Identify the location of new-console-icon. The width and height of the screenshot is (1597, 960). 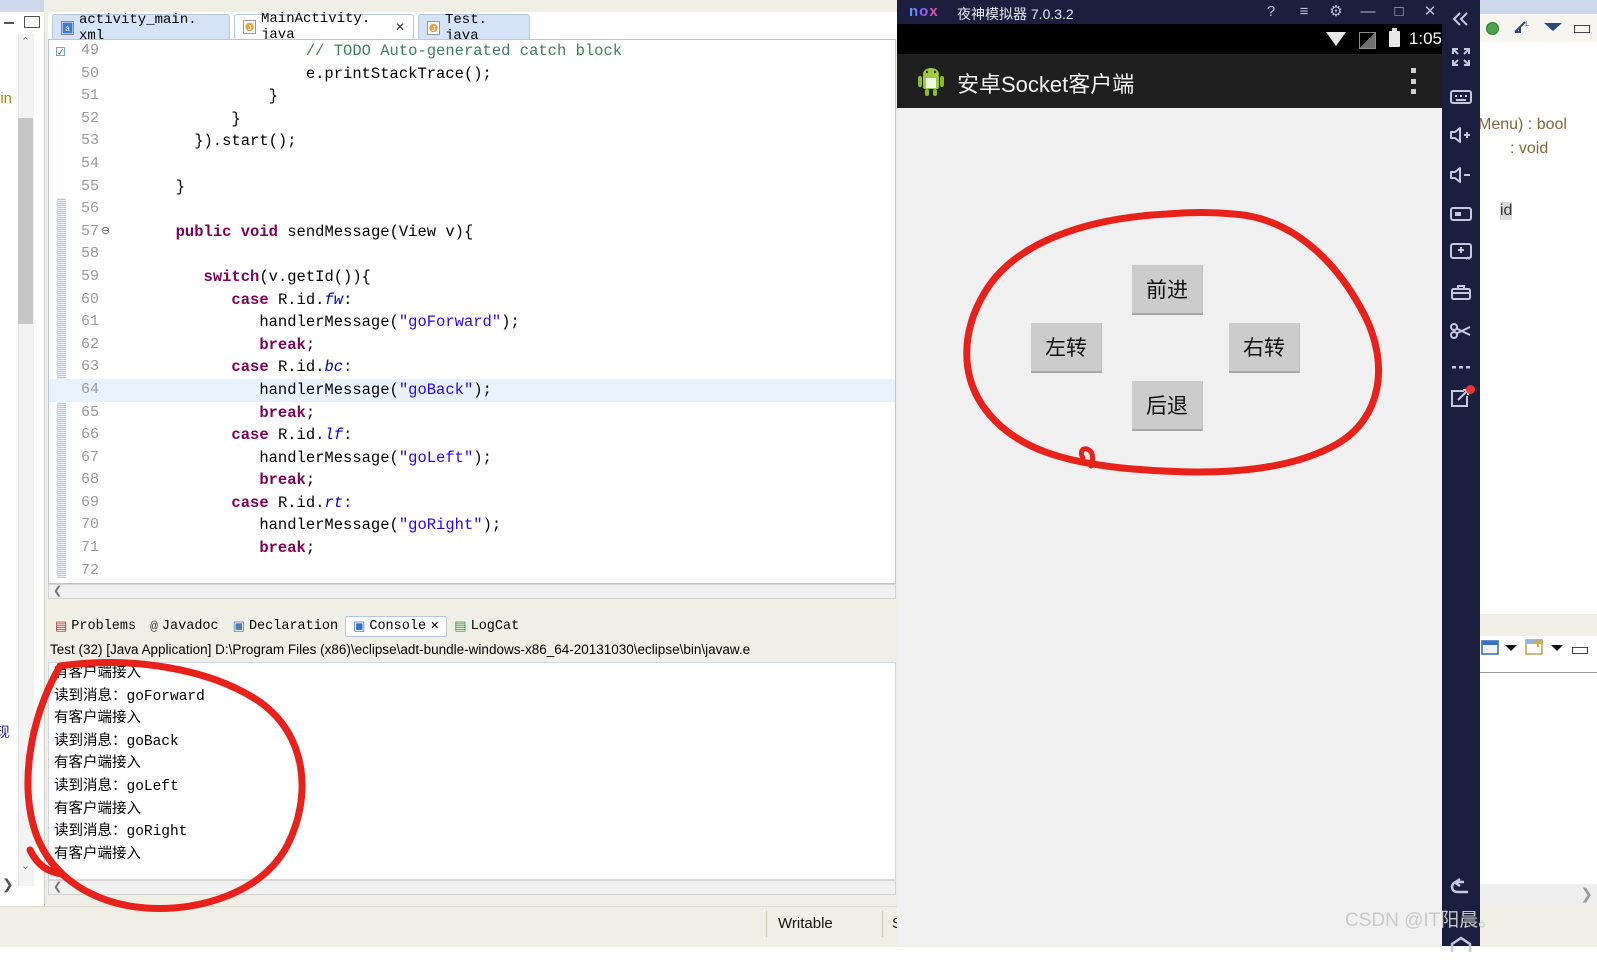
(1535, 648).